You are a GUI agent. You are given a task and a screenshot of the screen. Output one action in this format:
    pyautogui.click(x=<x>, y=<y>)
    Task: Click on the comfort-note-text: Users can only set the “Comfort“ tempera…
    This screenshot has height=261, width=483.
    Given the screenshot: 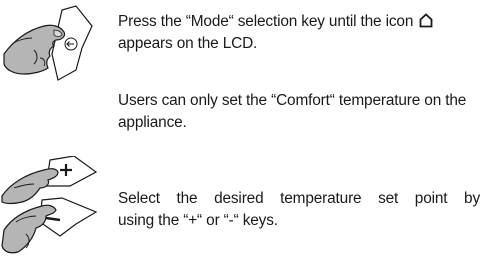 What is the action you would take?
    pyautogui.click(x=292, y=111)
    